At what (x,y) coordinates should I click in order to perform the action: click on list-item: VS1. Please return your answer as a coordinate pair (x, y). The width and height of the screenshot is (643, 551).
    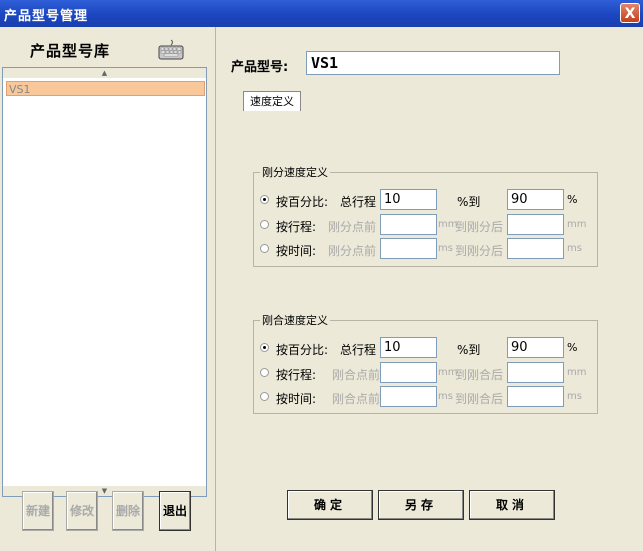
    Looking at the image, I should click on (105, 88).